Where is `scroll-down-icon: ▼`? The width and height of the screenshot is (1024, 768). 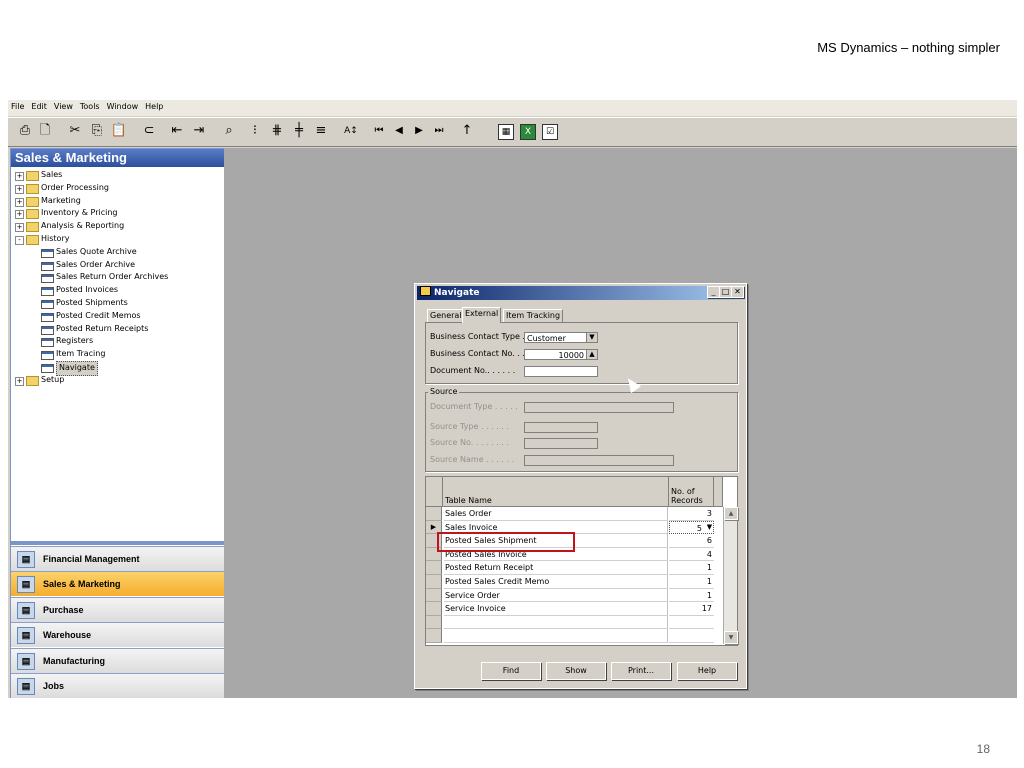 scroll-down-icon: ▼ is located at coordinates (731, 637).